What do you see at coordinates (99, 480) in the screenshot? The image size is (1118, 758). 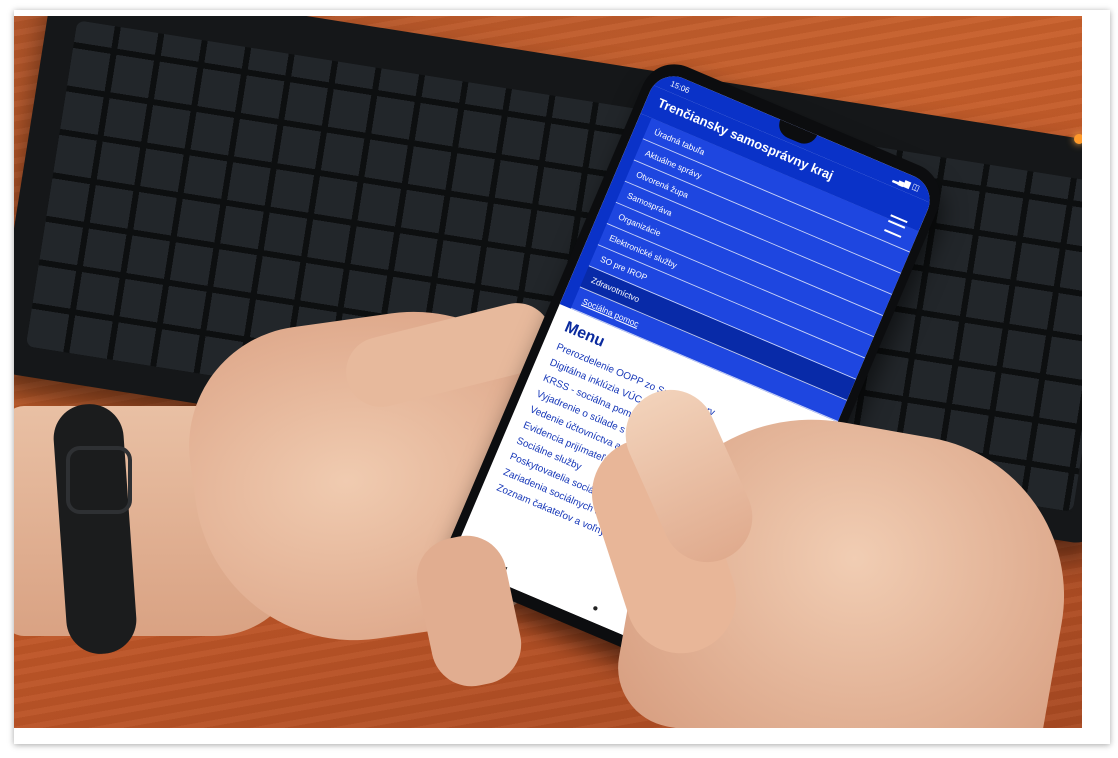 I see `wristband-clasp` at bounding box center [99, 480].